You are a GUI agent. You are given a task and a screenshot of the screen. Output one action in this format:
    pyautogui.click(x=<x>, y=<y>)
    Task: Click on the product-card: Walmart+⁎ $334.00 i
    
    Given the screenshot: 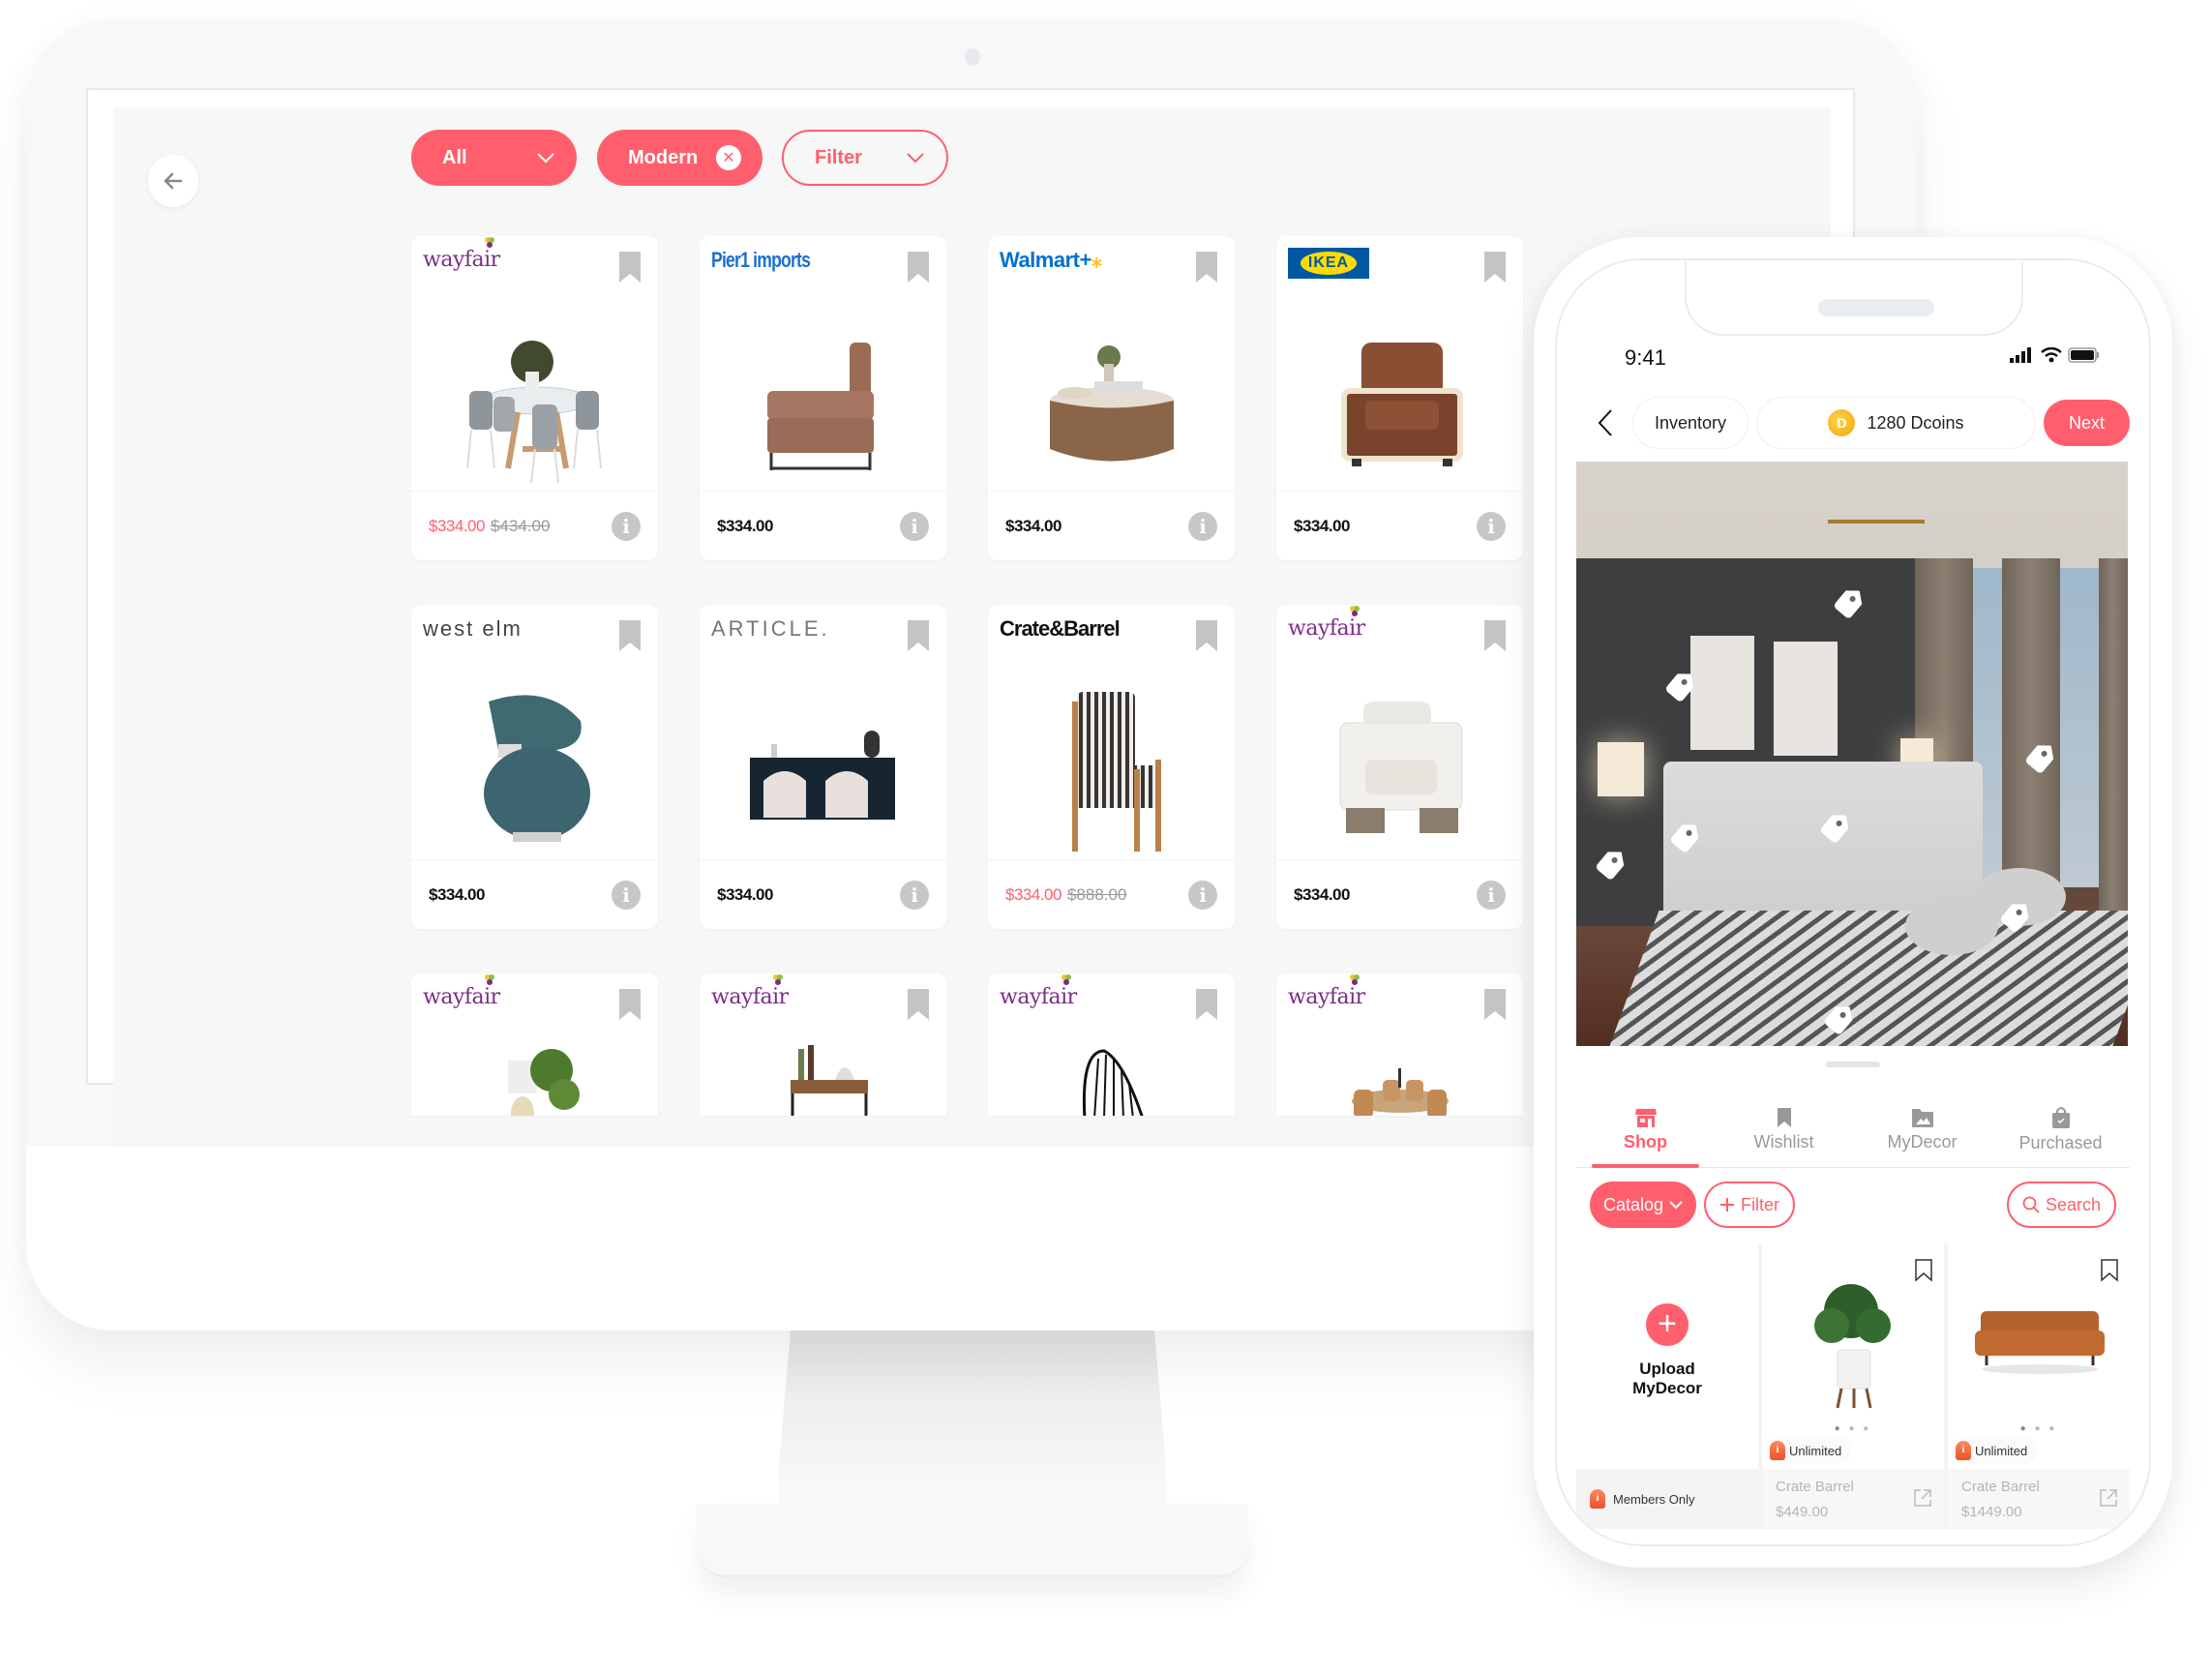 What is the action you would take?
    pyautogui.click(x=1111, y=398)
    